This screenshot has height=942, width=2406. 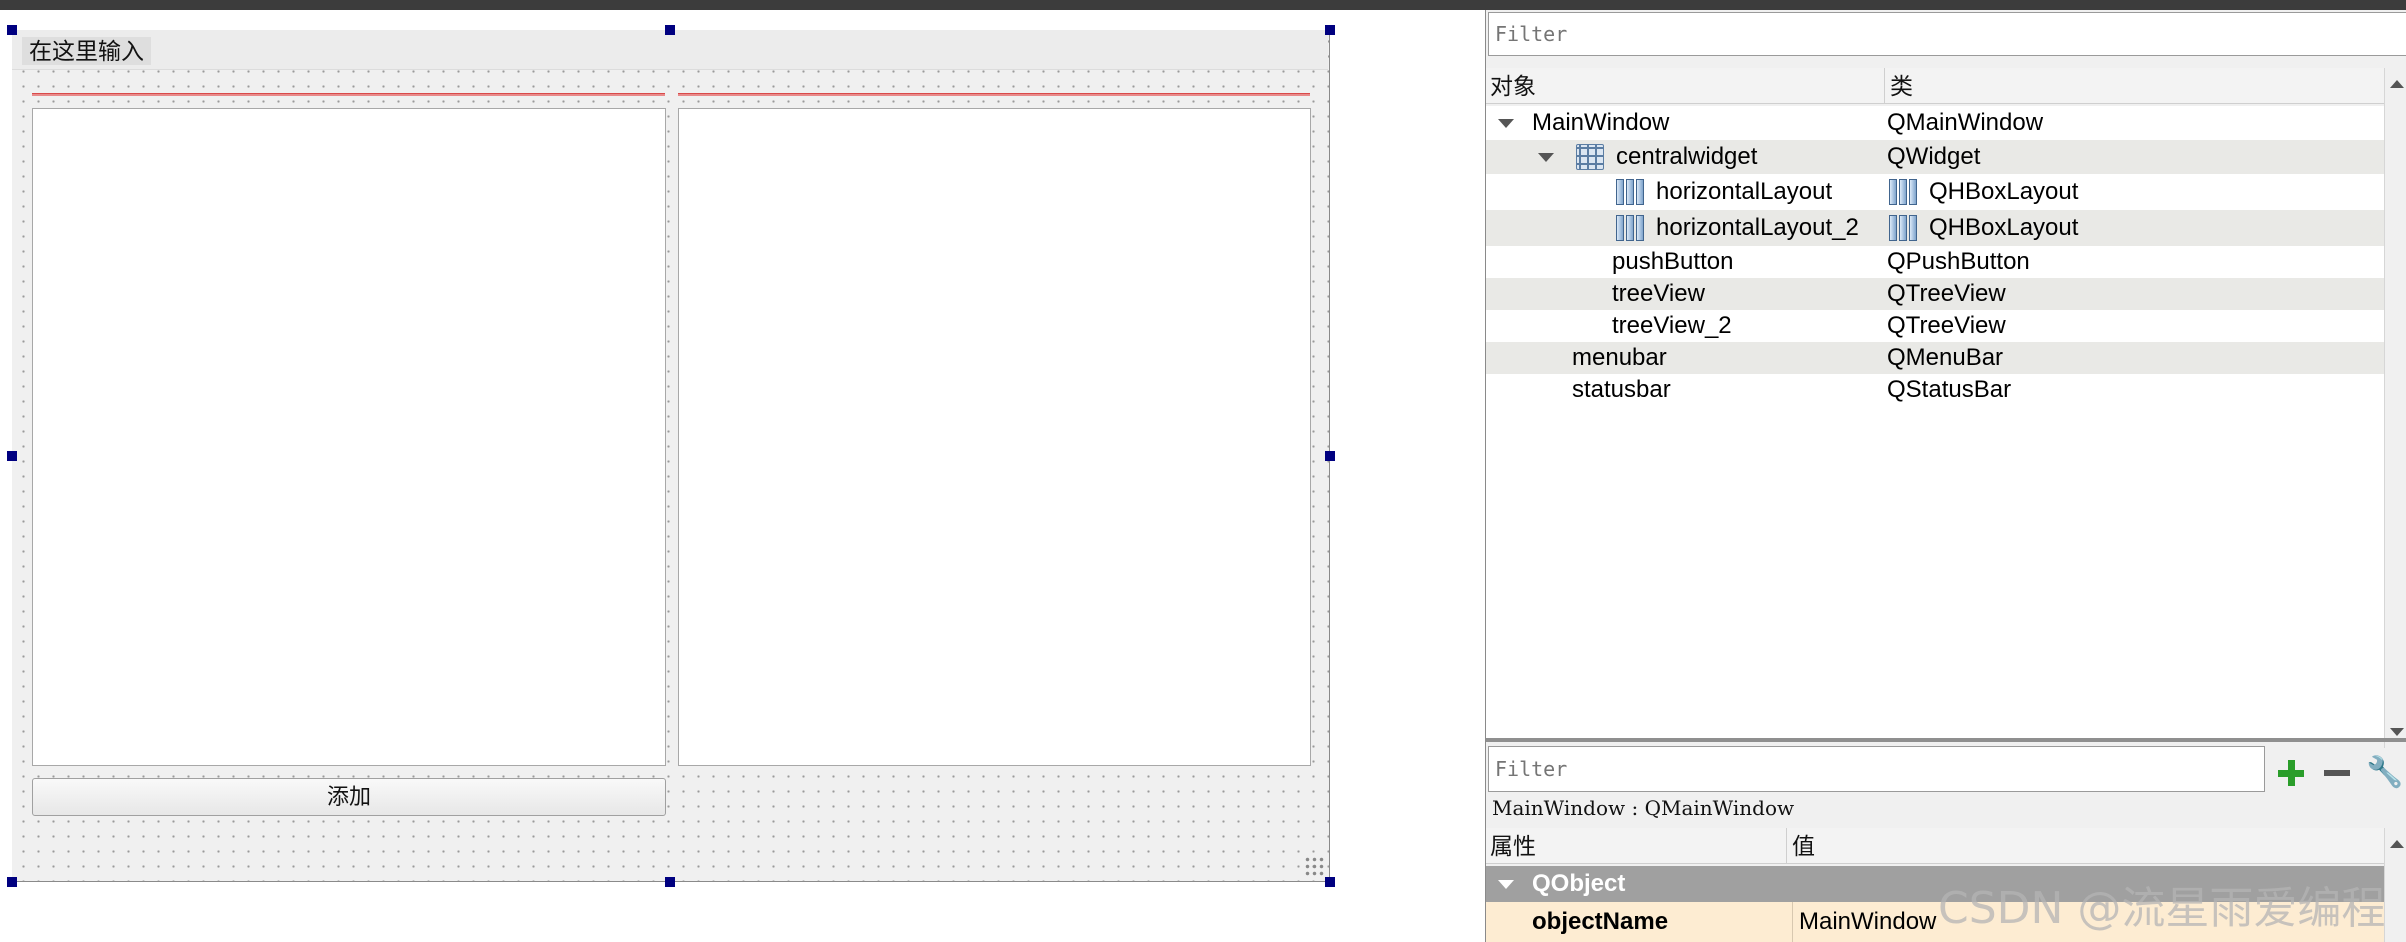 I want to click on object-name: horizontalLayout, so click(x=1744, y=191).